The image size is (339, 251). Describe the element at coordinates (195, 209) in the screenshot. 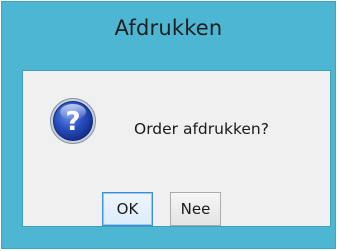

I see `no-button: Nee` at that location.